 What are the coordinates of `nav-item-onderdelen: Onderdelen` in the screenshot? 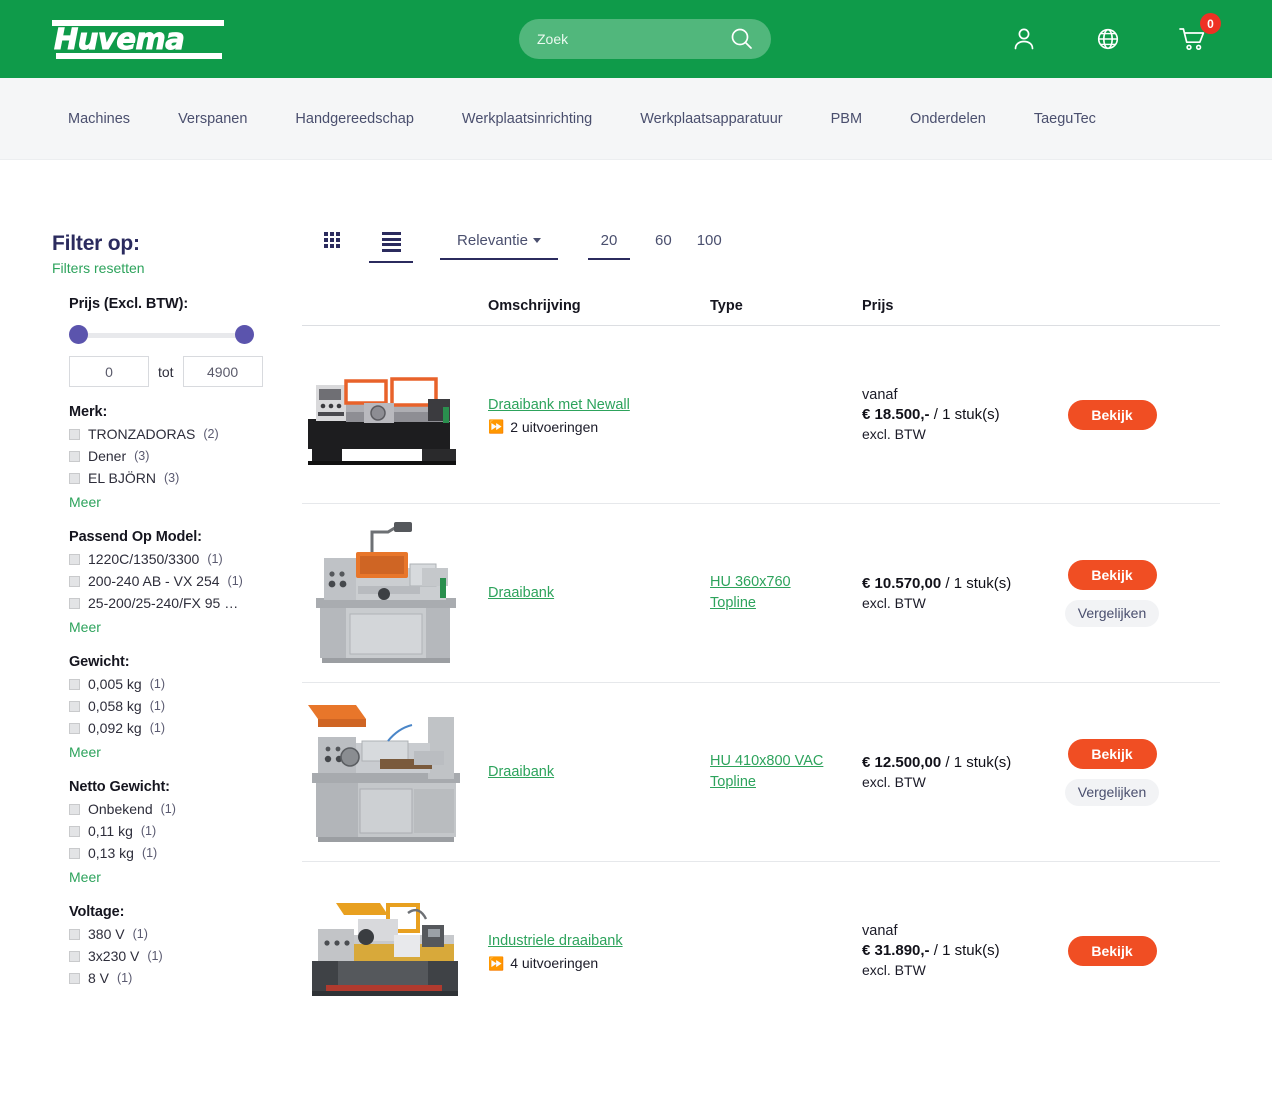 It's located at (948, 119).